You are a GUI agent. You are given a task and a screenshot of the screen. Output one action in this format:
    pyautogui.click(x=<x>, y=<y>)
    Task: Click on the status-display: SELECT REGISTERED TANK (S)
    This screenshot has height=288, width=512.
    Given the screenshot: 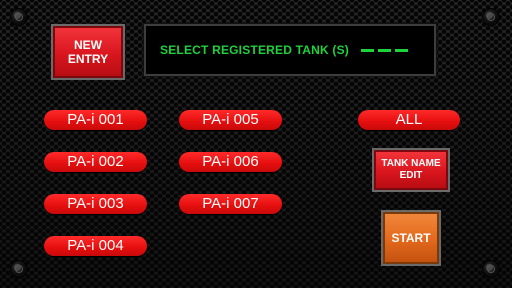 What is the action you would take?
    pyautogui.click(x=290, y=50)
    